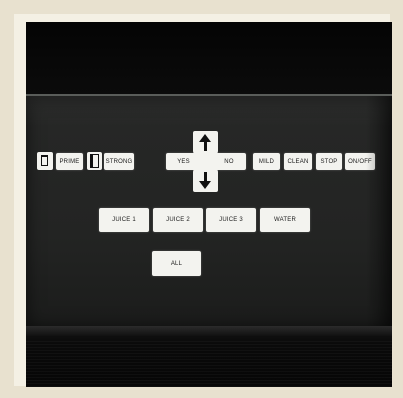 This screenshot has height=398, width=403. What do you see at coordinates (285, 220) in the screenshot?
I see `water-button: WATER` at bounding box center [285, 220].